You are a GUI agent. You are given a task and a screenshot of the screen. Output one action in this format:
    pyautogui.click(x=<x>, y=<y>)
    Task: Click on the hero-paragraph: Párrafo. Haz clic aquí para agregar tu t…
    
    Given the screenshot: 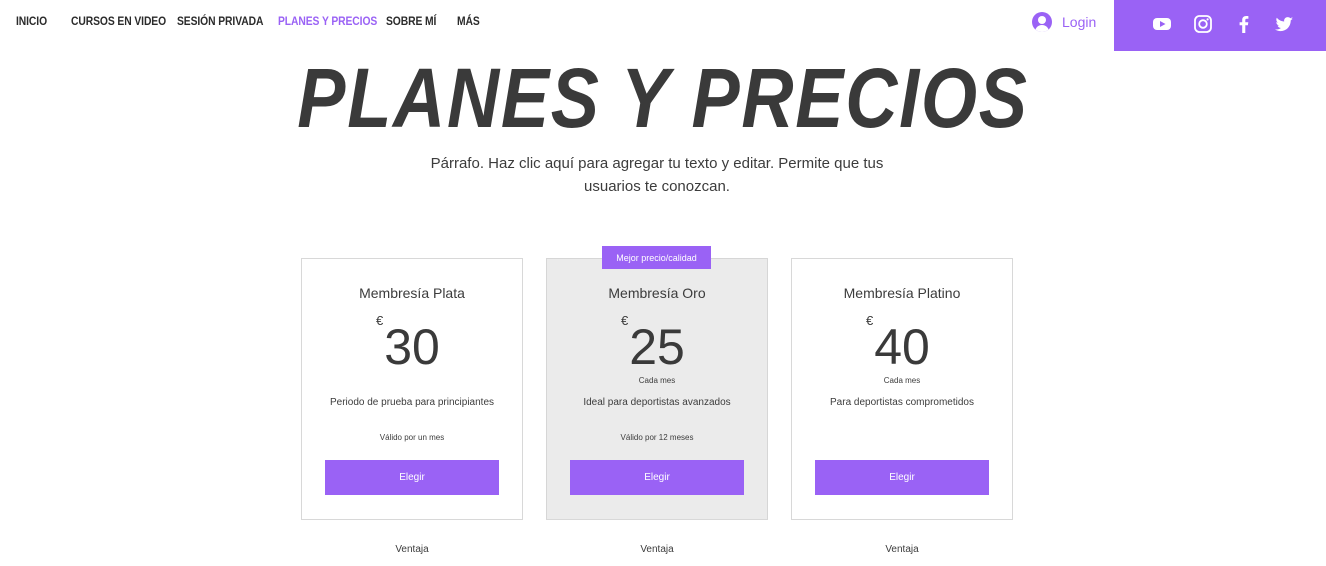 What is the action you would take?
    pyautogui.click(x=657, y=175)
    